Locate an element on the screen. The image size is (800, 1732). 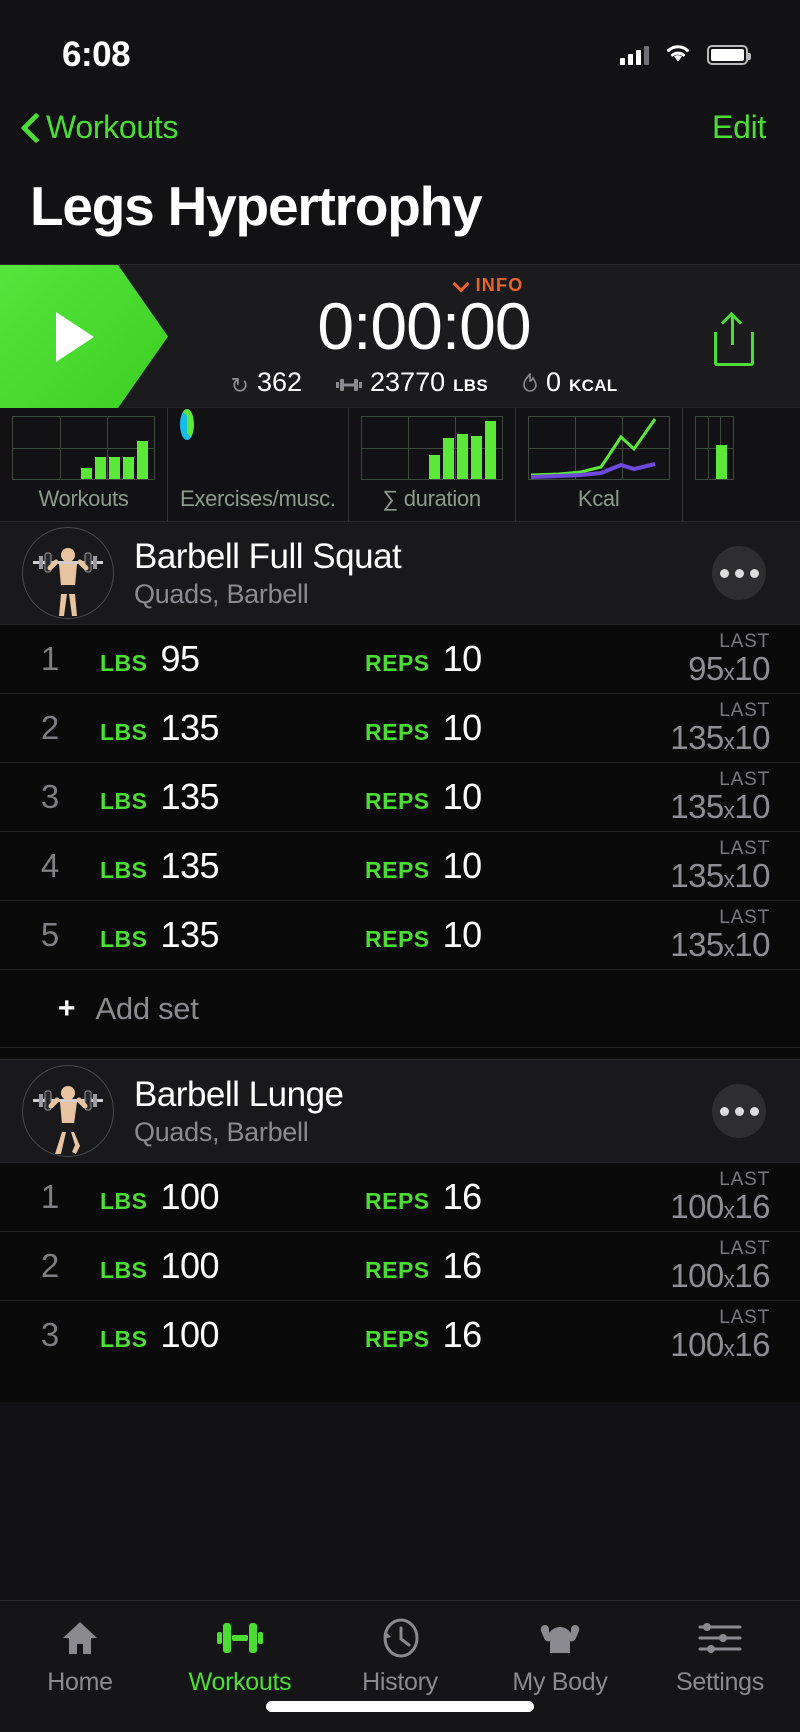
tab-workouts: Workouts is located at coordinates (240, 1656).